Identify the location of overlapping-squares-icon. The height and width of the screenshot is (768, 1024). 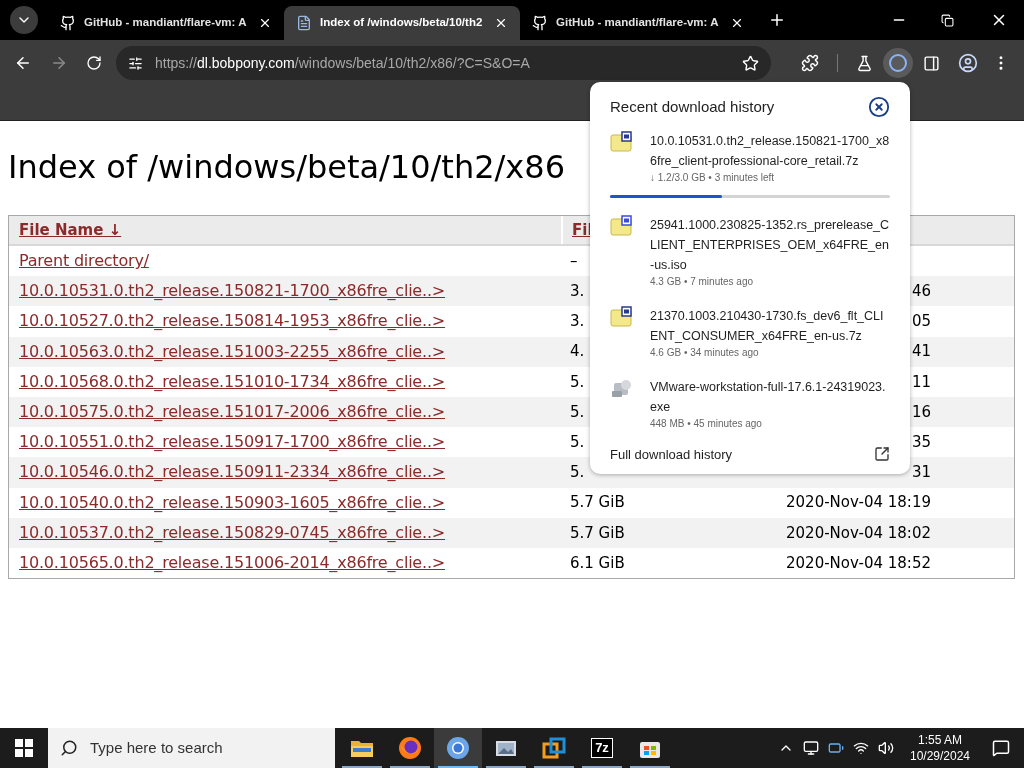
(554, 748).